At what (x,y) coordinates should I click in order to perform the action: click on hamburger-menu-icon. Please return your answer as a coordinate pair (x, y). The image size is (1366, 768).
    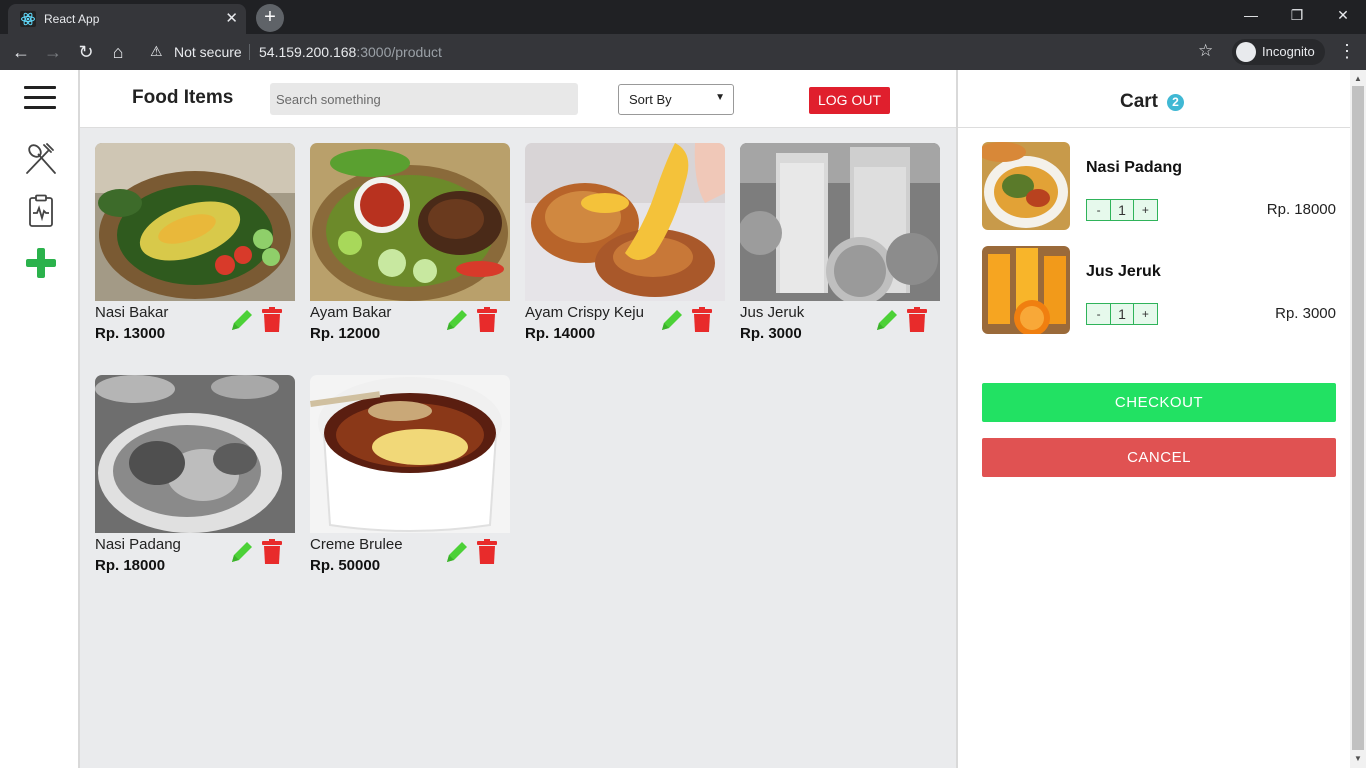
    Looking at the image, I should click on (40, 98).